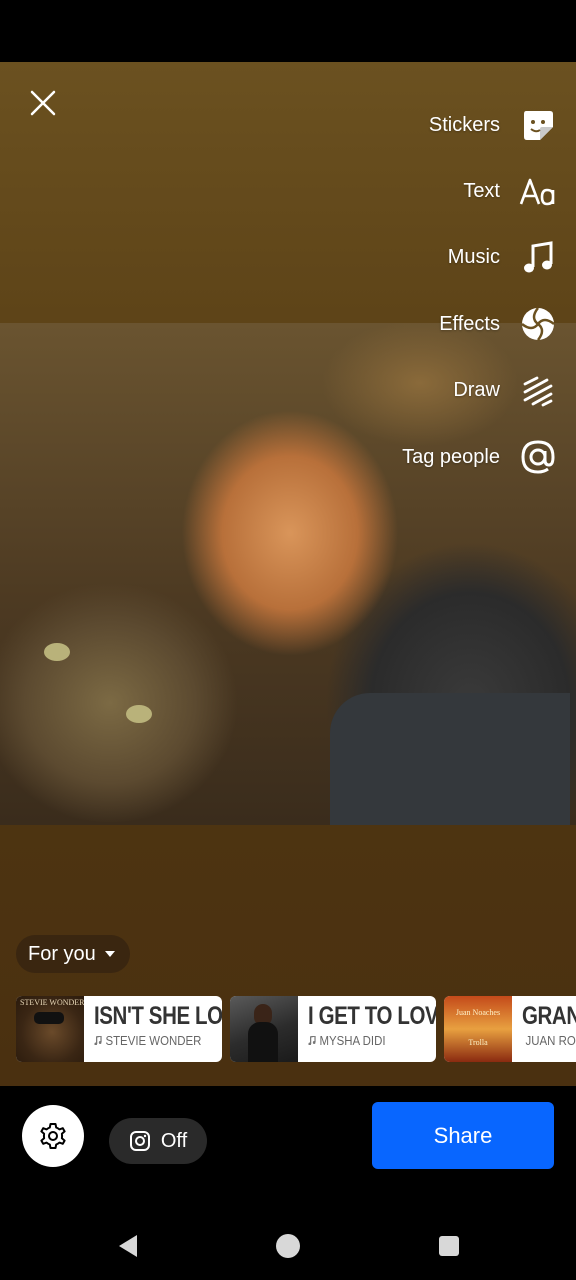  Describe the element at coordinates (128, 1246) in the screenshot. I see `back-icon` at that location.